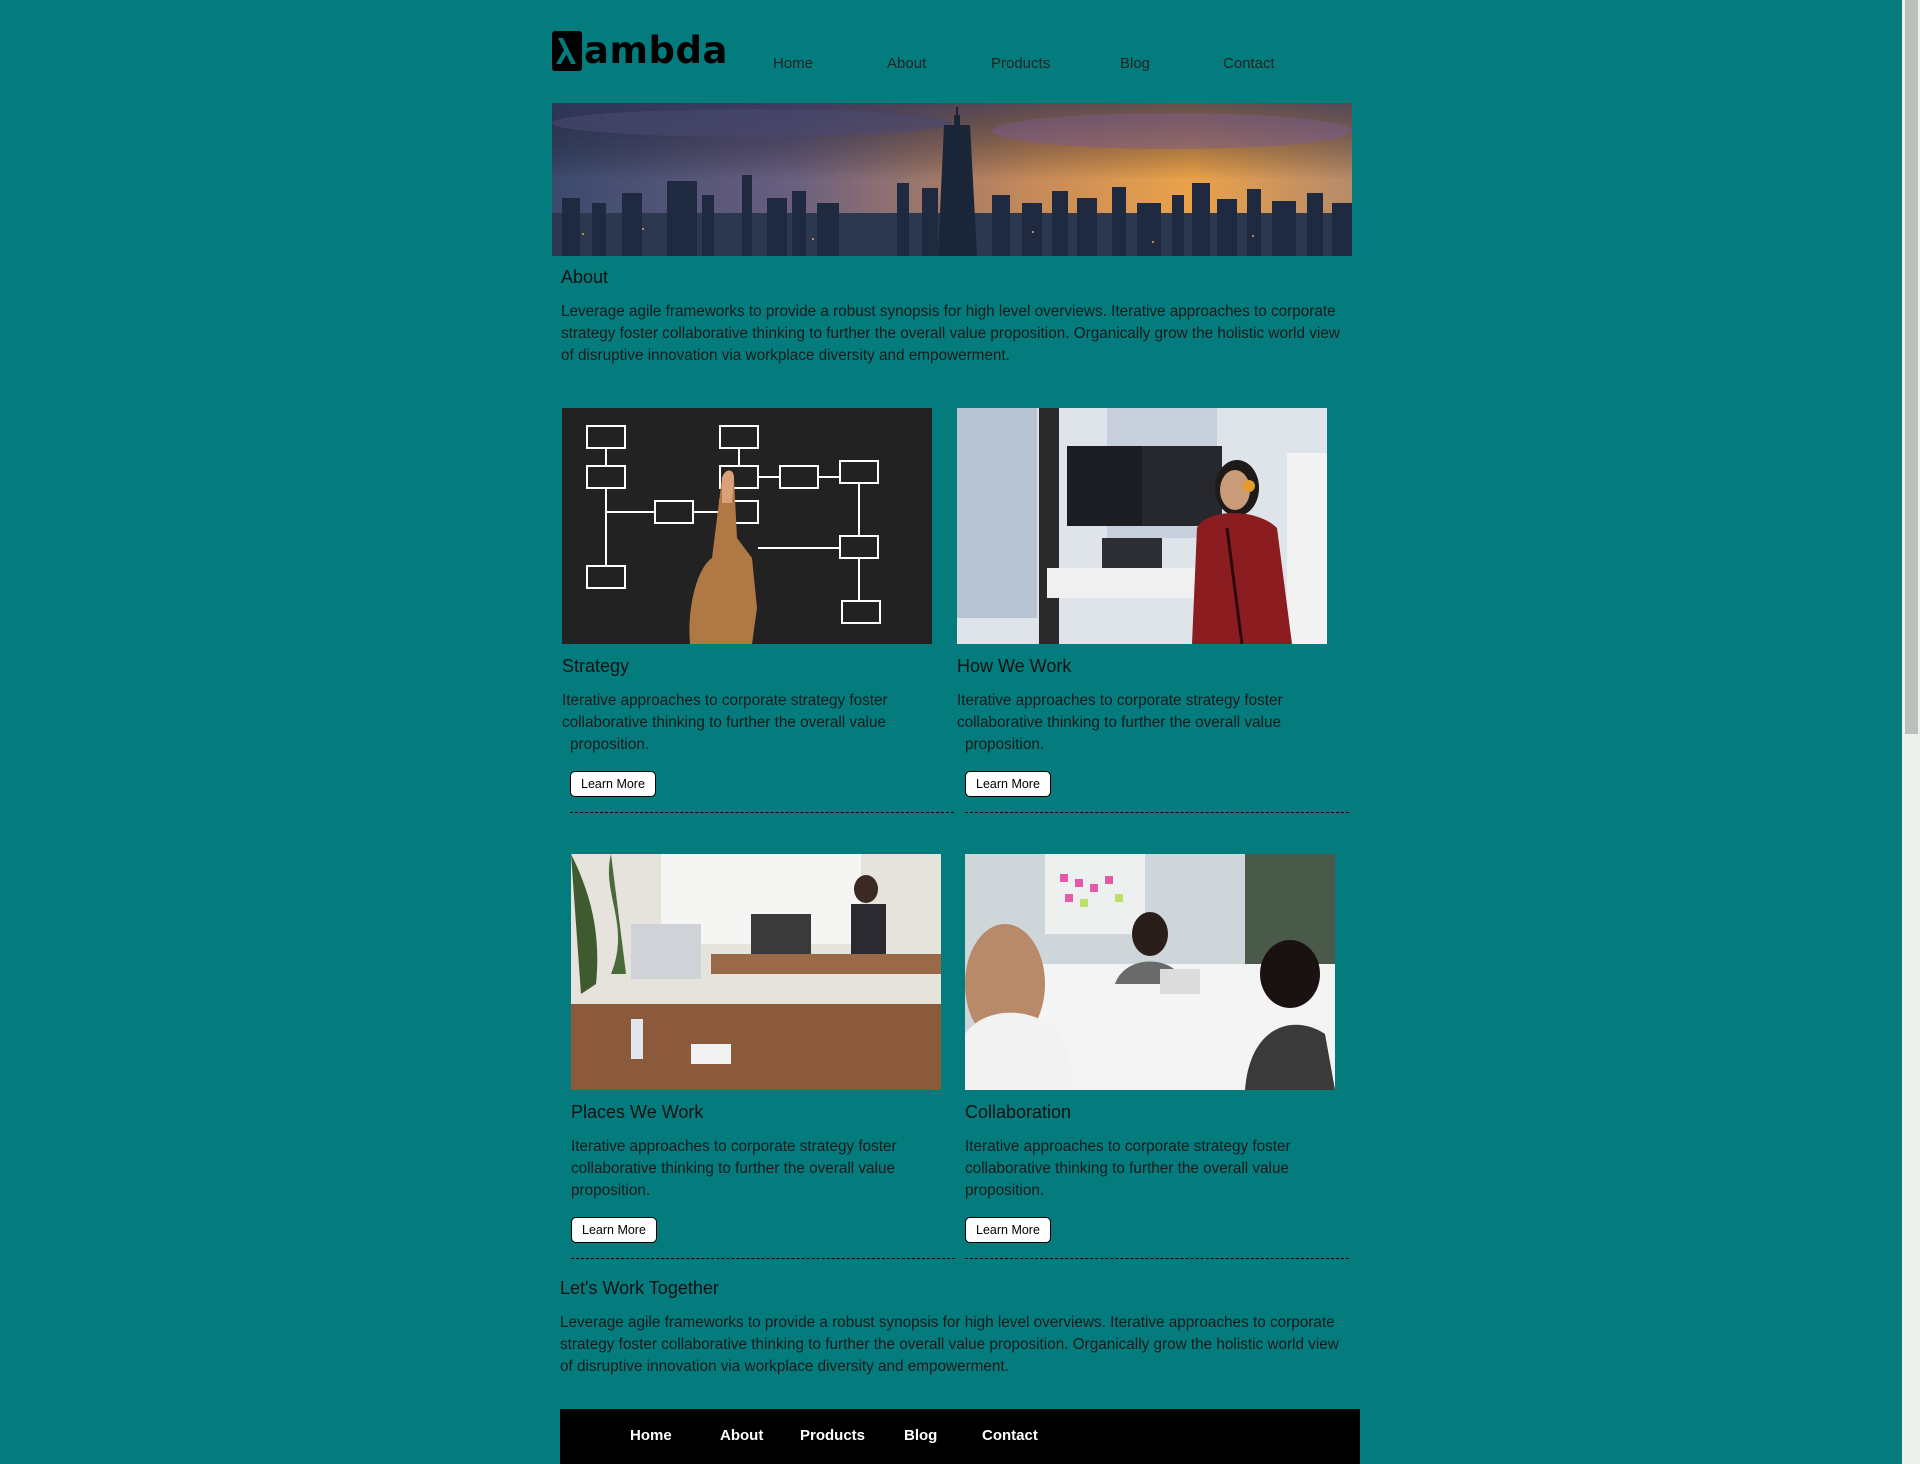 This screenshot has width=1920, height=1464. Describe the element at coordinates (651, 1435) in the screenshot. I see `footer-nav-home: Home` at that location.